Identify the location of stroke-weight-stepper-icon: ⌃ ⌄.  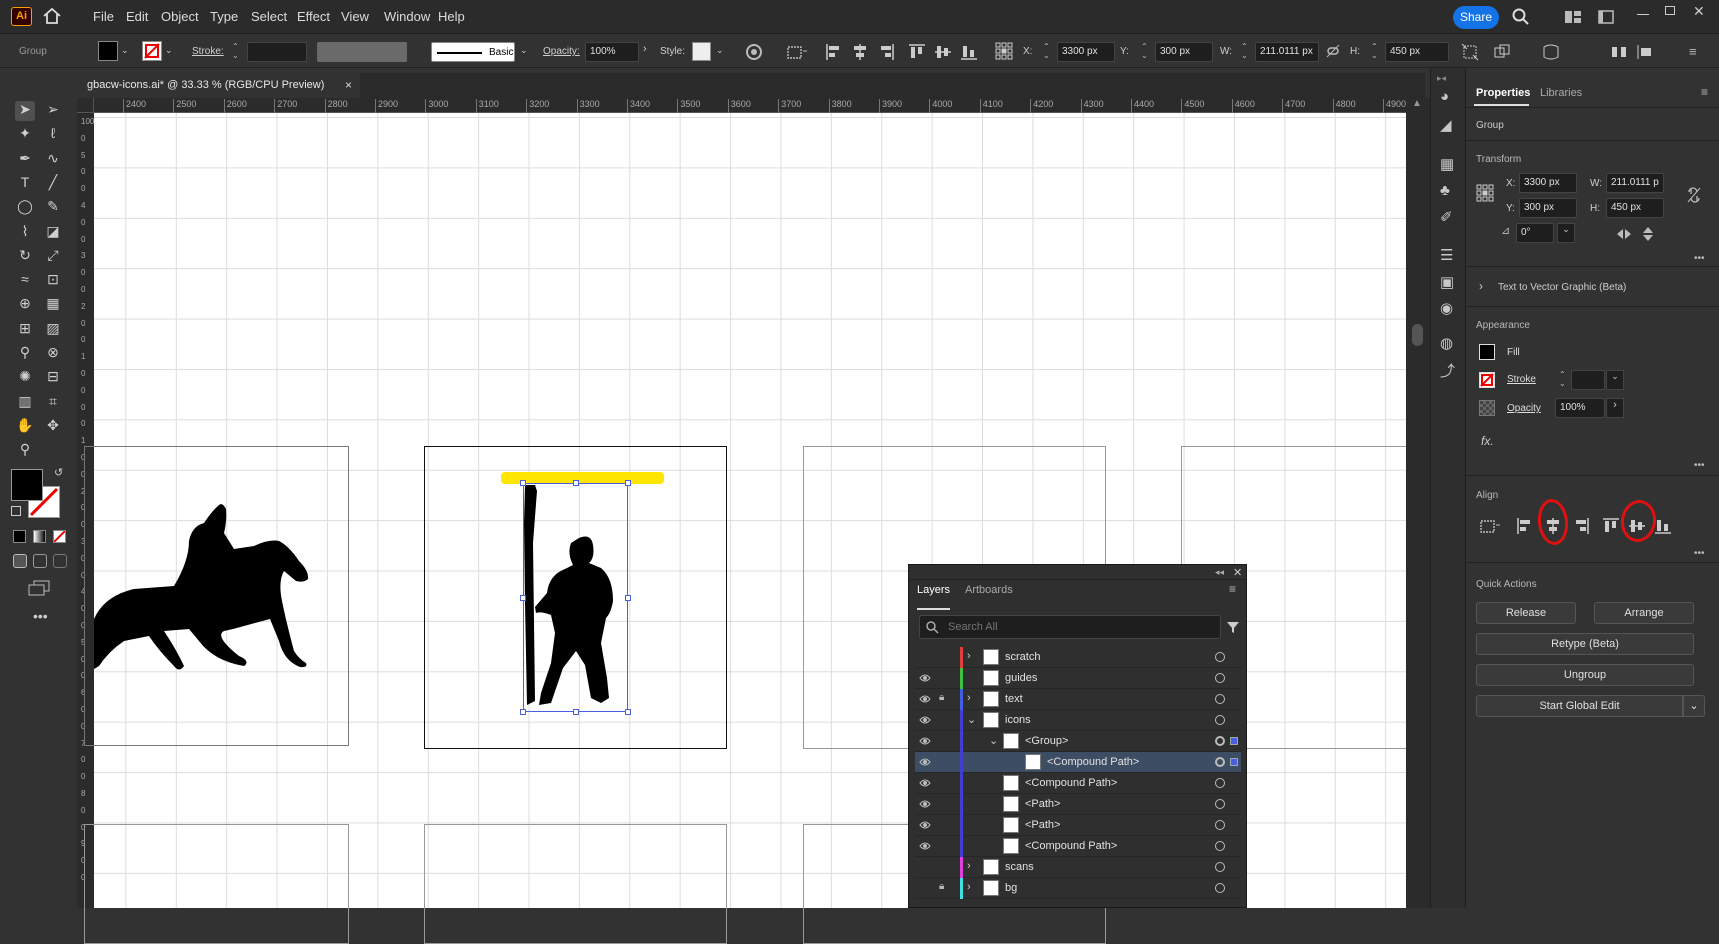
(1562, 379).